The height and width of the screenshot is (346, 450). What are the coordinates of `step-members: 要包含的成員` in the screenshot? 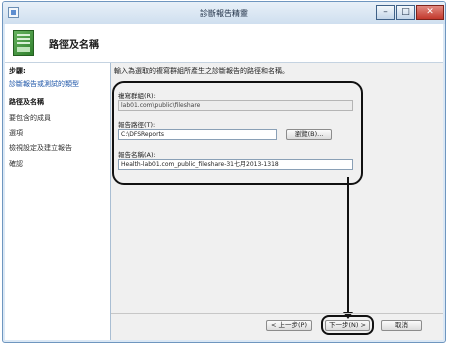 It's located at (30, 118).